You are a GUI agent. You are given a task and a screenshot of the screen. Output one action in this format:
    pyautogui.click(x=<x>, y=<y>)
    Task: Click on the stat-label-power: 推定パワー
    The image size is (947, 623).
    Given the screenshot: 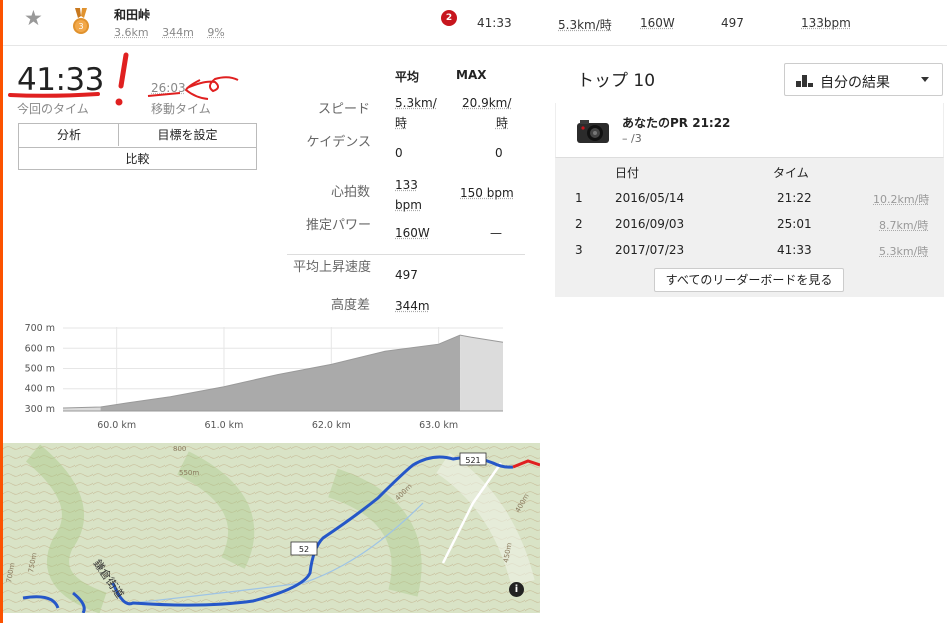 What is the action you would take?
    pyautogui.click(x=338, y=225)
    